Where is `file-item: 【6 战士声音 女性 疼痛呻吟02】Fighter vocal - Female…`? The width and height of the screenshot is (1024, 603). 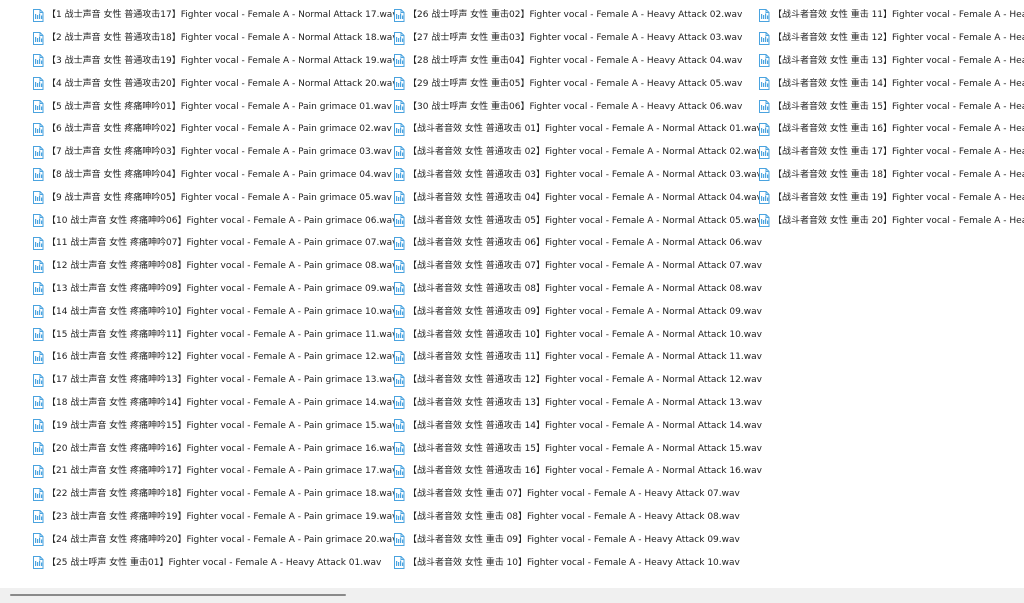
file-item: 【6 战士声音 女性 疼痛呻吟02】Fighter vocal - Female… is located at coordinates (214, 129).